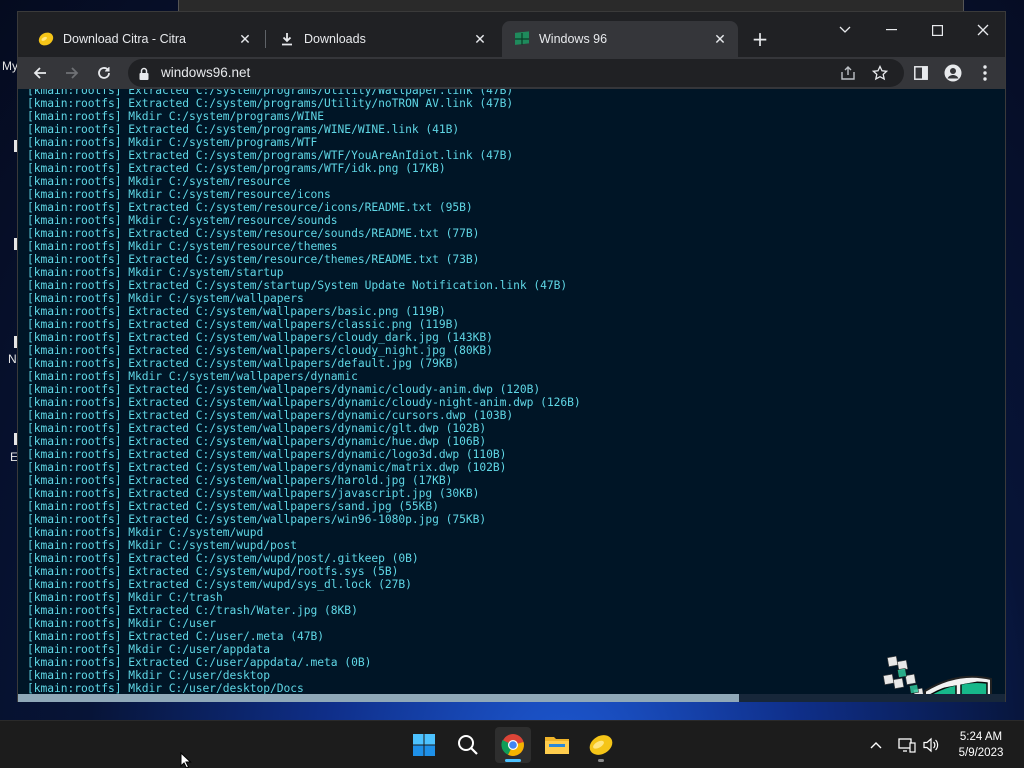 Image resolution: width=1024 pixels, height=768 pixels. What do you see at coordinates (620, 39) in the screenshot?
I see `tab-windows96: Windows 96 ✕` at bounding box center [620, 39].